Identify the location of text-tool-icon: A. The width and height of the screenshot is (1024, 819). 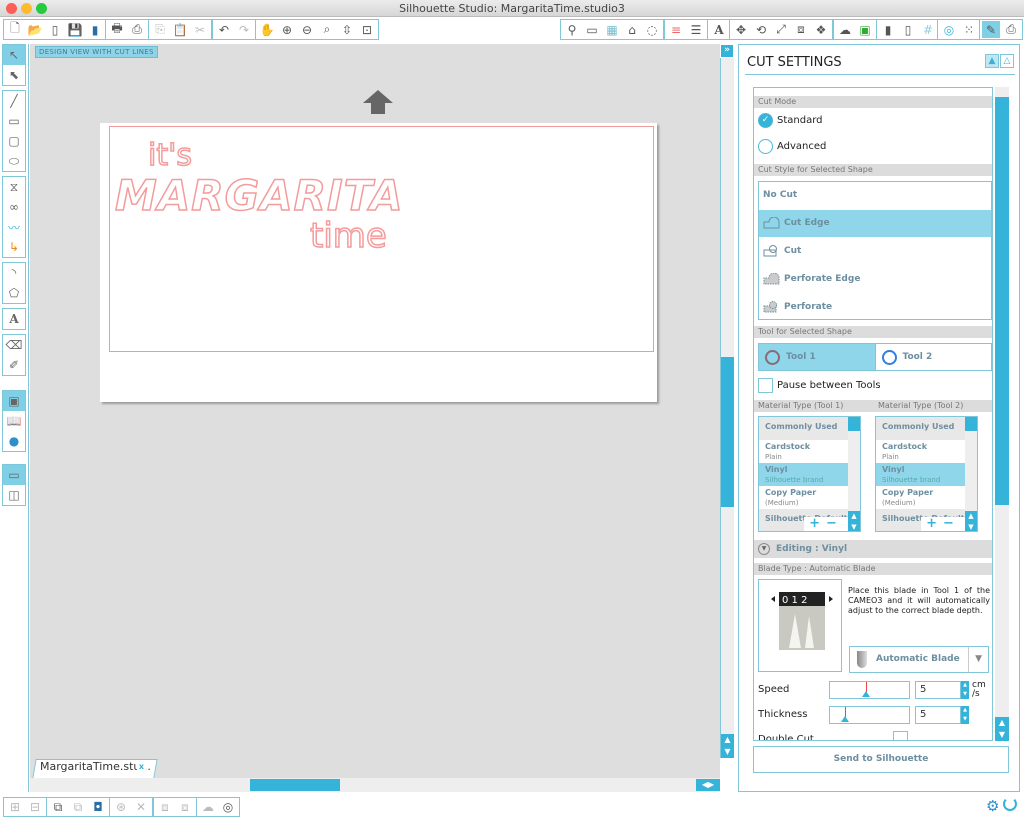
(14, 319).